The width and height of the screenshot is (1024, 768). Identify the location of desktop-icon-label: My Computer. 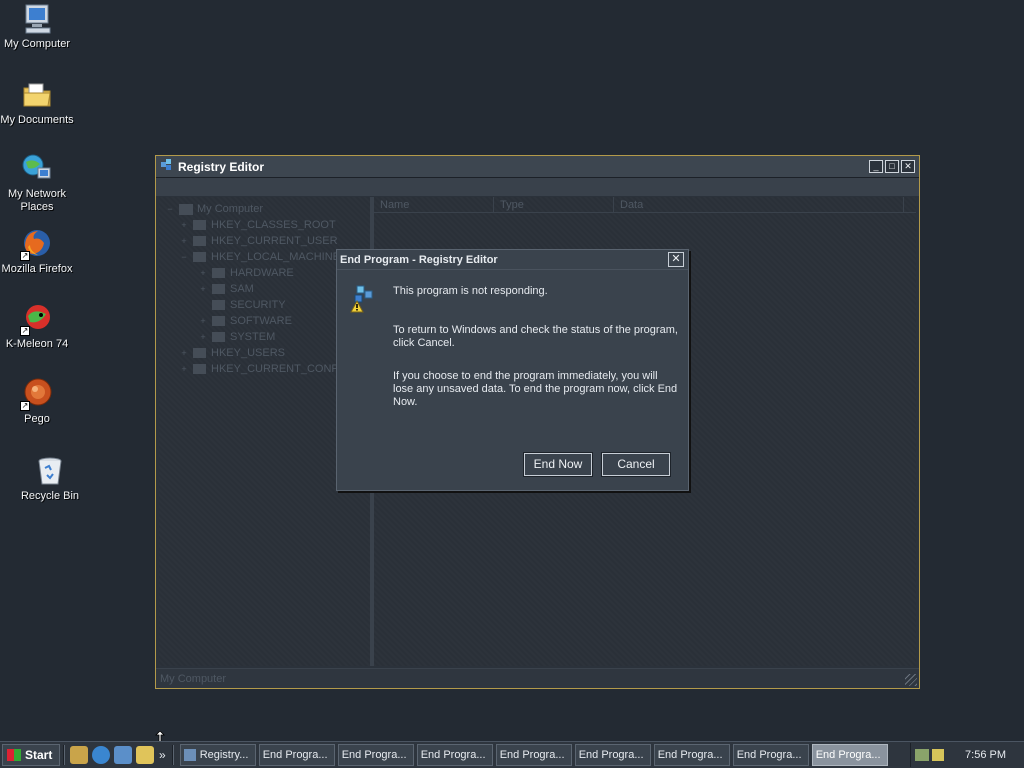
(37, 44).